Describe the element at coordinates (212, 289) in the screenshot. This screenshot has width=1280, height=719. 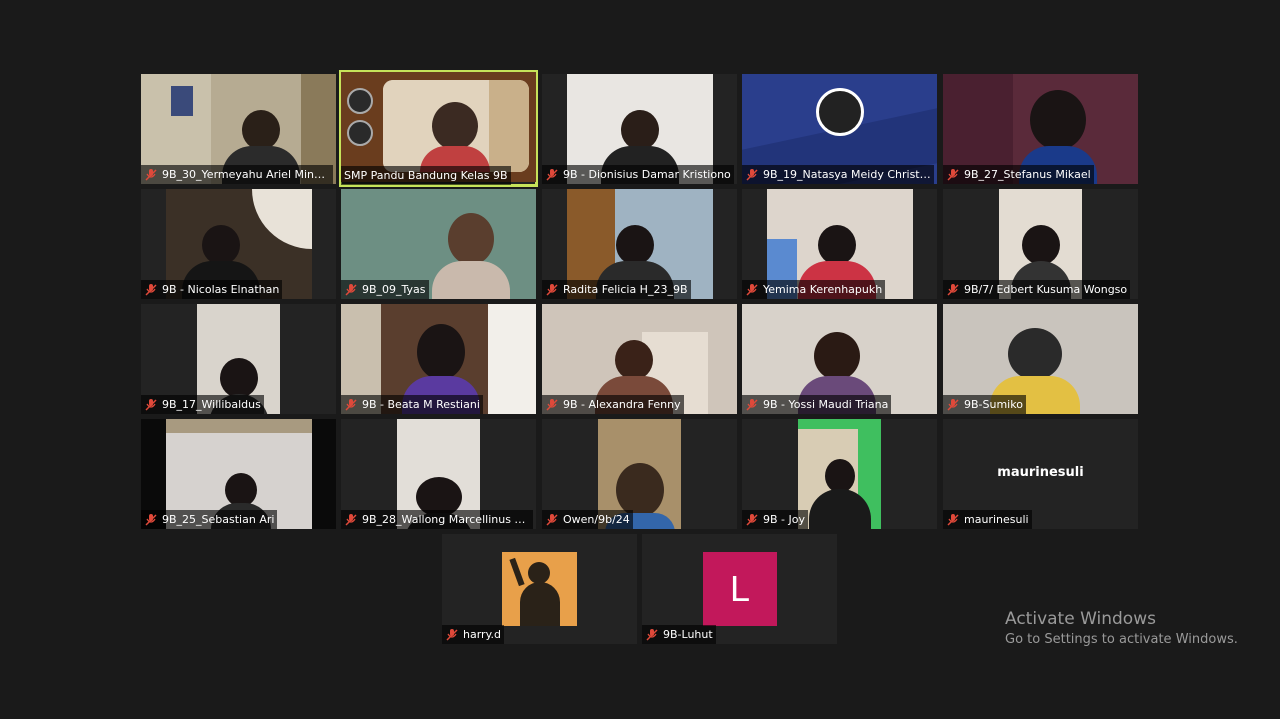
I see `participant-name-label: 9B - Nicolas Elnathan` at that location.